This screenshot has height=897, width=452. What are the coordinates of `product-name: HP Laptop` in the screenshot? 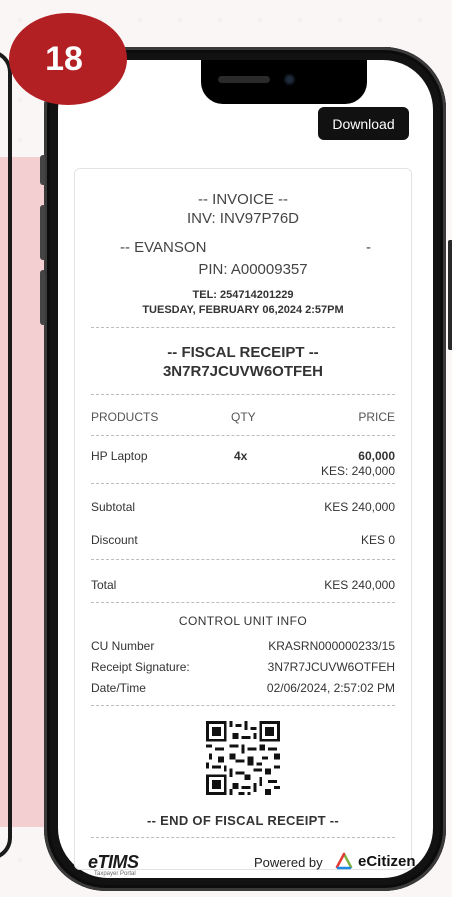 It's located at (119, 456).